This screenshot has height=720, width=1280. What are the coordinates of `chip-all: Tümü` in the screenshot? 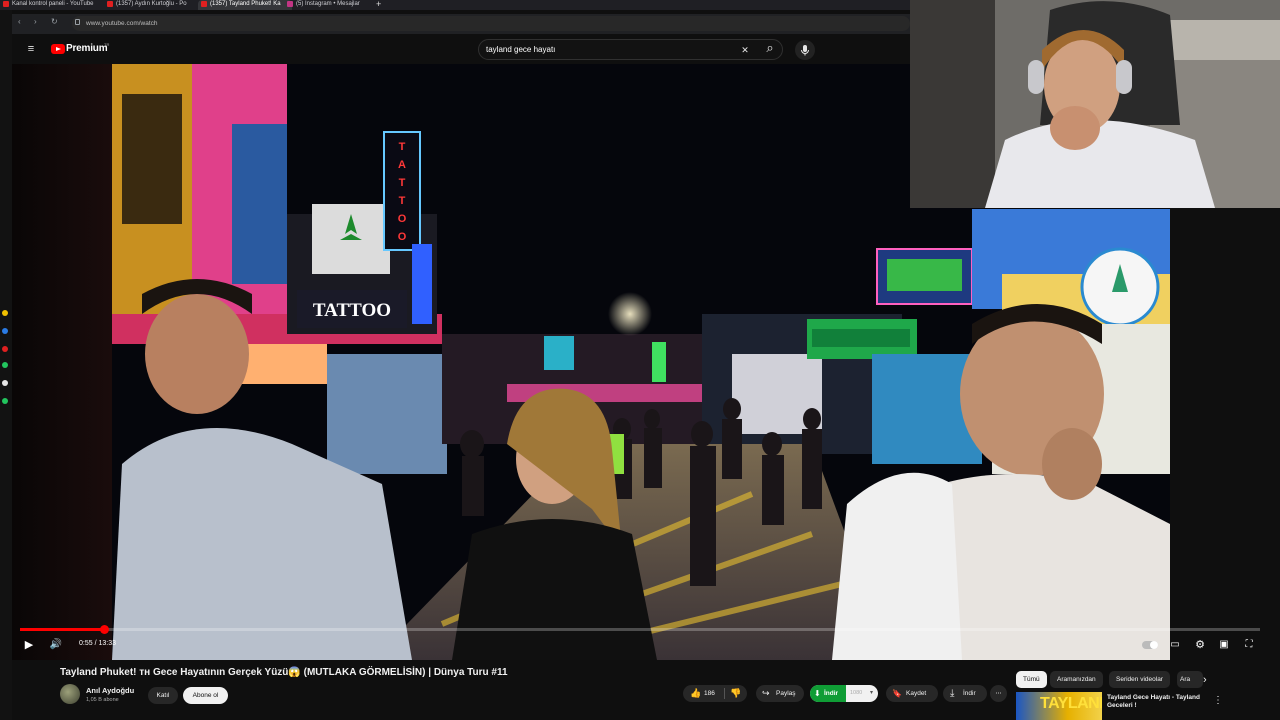 It's located at (1031, 679).